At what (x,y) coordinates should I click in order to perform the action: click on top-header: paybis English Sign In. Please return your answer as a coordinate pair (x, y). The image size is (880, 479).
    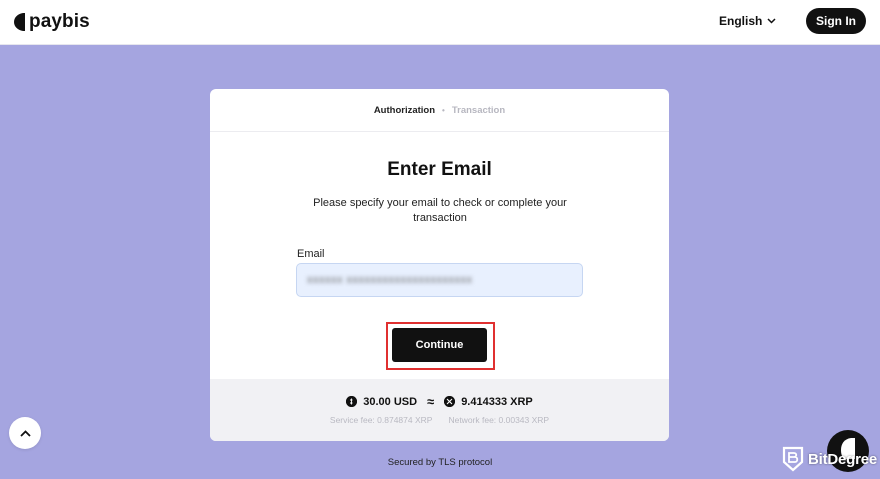
    Looking at the image, I should click on (440, 22).